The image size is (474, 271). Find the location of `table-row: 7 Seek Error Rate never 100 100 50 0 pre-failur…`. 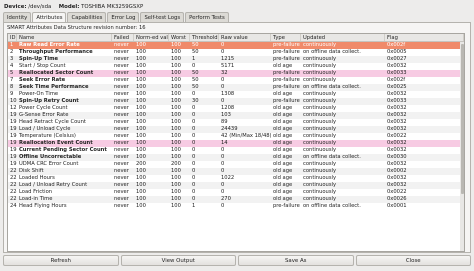

table-row: 7 Seek Error Rate never 100 100 50 0 pre-failur… is located at coordinates (236, 80).